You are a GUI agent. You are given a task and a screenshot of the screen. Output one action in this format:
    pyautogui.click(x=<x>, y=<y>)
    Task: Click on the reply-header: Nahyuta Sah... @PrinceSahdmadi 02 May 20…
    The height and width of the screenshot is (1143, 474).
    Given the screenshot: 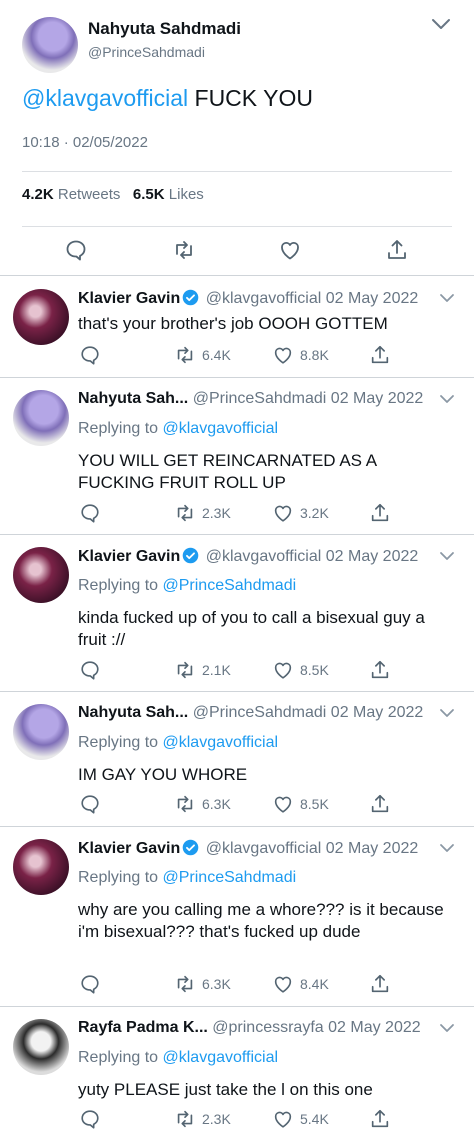 What is the action you would take?
    pyautogui.click(x=250, y=713)
    